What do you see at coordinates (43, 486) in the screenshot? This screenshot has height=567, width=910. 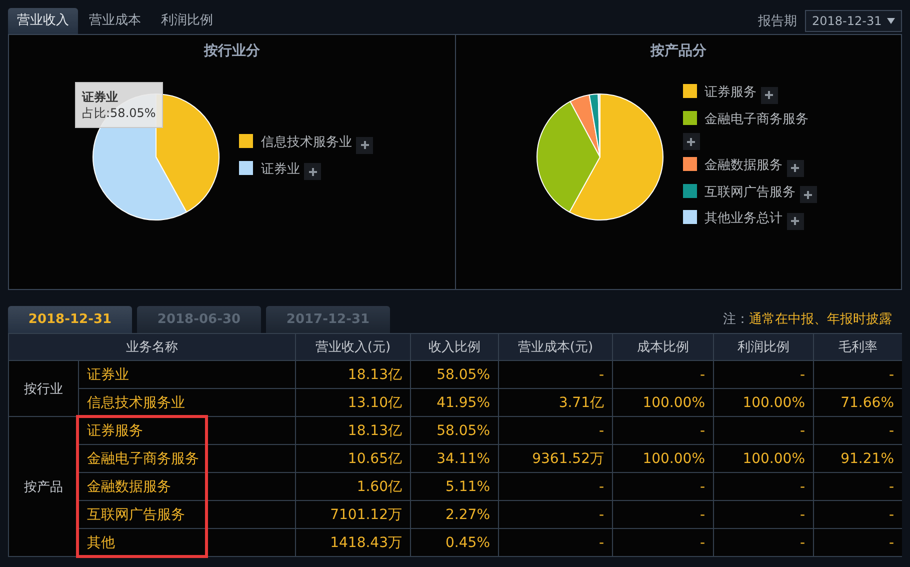 I see `group-label: 按产品` at bounding box center [43, 486].